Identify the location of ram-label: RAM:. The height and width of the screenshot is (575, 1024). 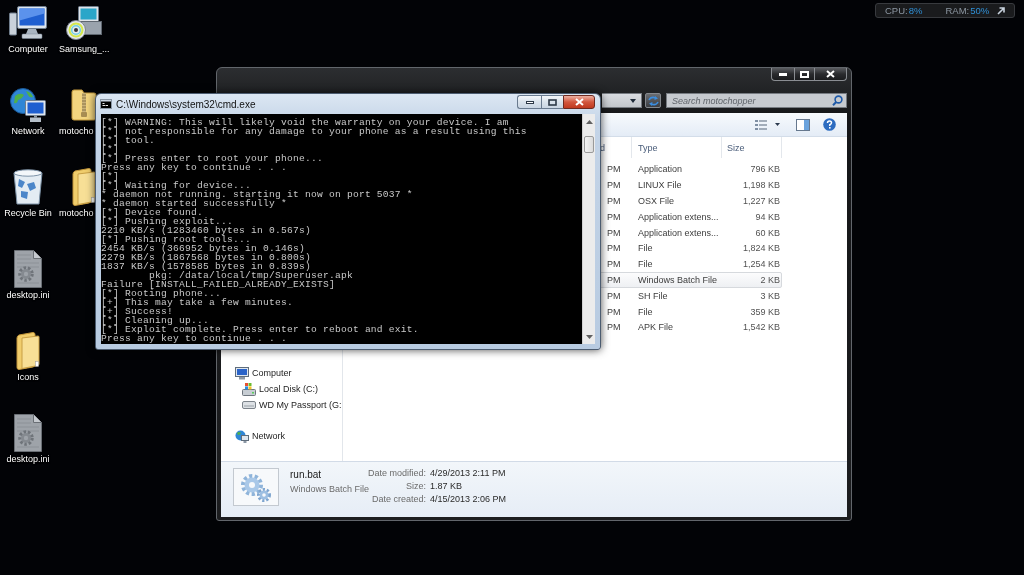
(957, 10).